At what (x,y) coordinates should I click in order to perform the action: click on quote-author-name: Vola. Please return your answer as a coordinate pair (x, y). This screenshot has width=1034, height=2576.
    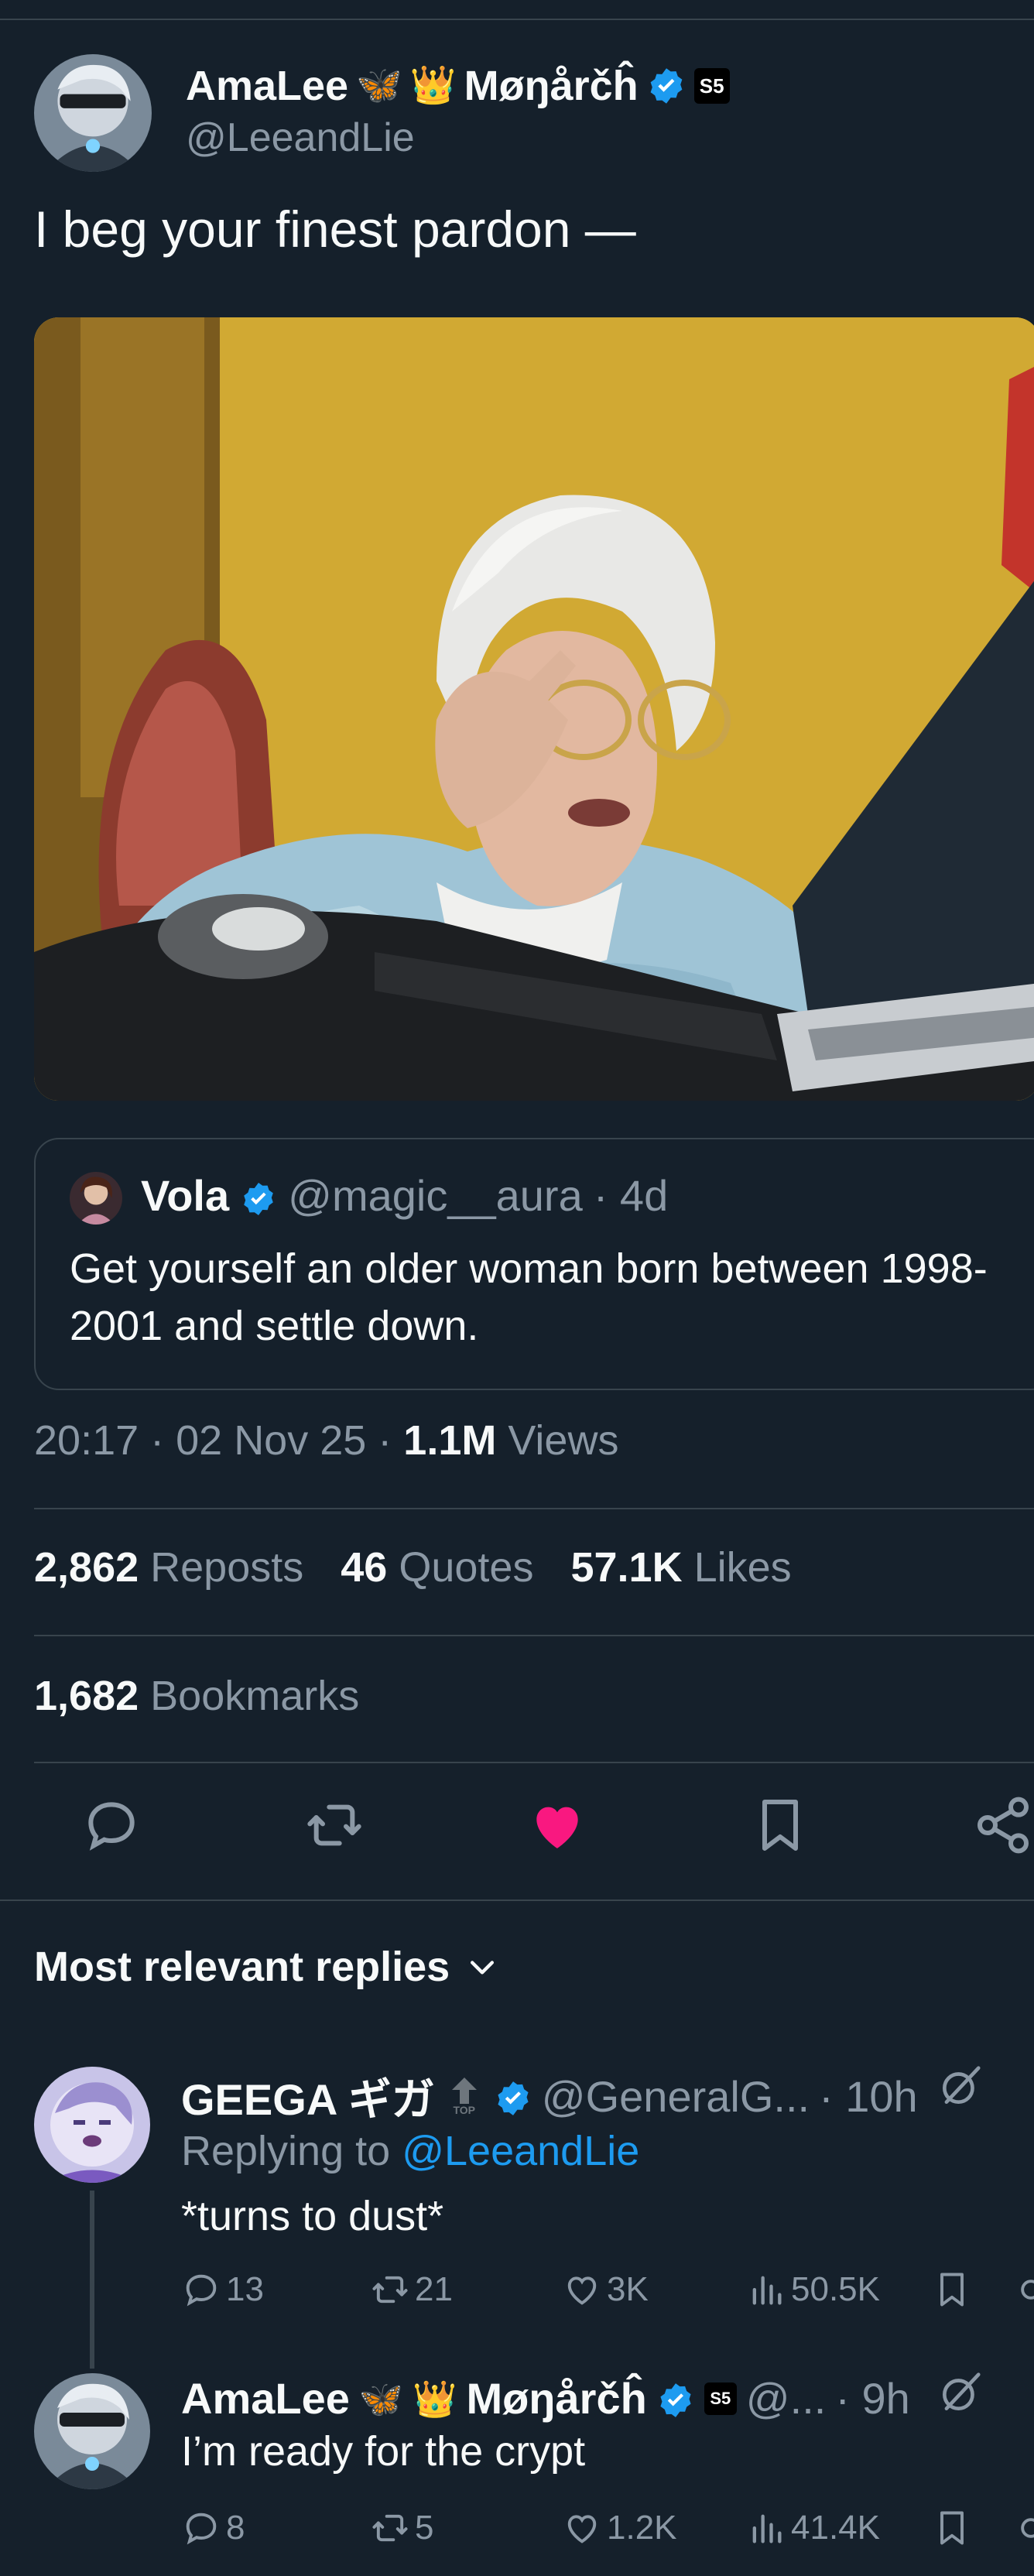
    Looking at the image, I should click on (185, 1195).